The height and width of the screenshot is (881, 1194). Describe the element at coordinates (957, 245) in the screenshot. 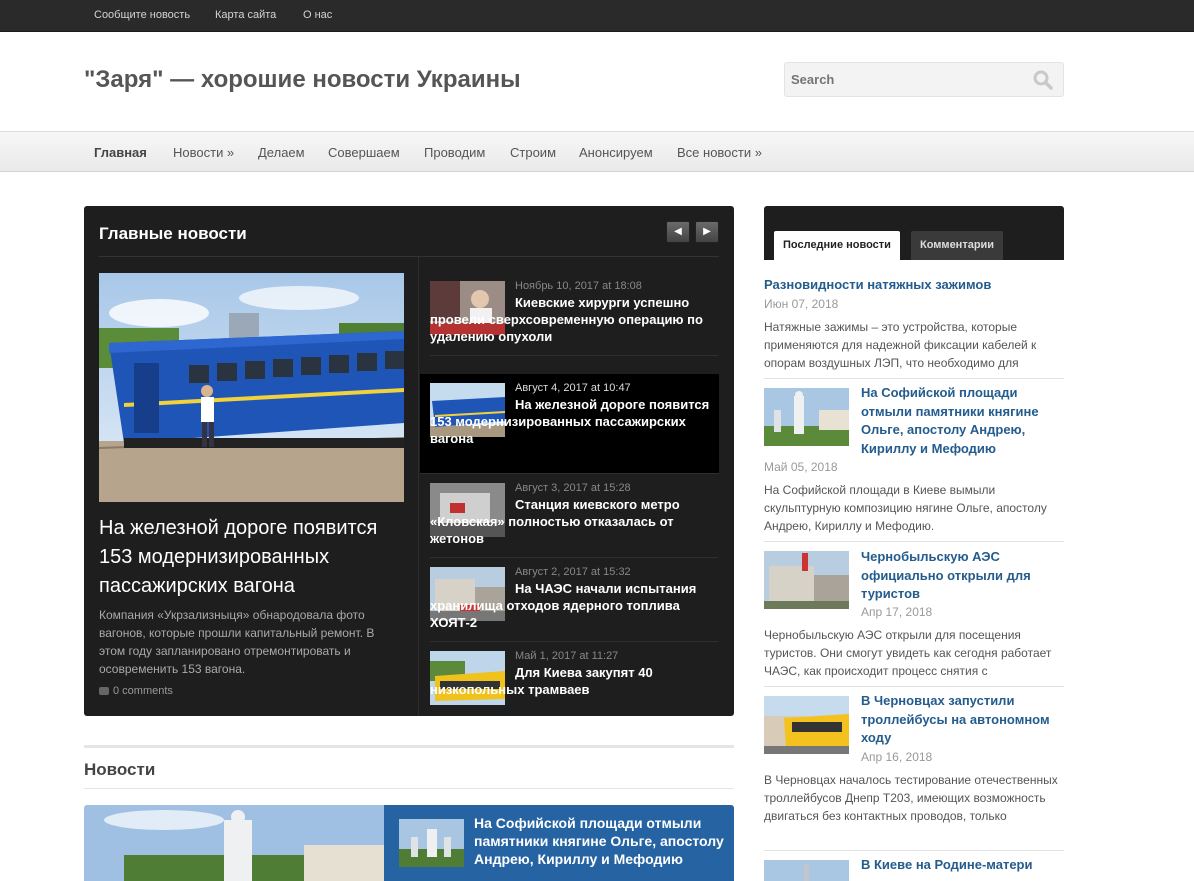

I see `tab-comments: Комментарии` at that location.